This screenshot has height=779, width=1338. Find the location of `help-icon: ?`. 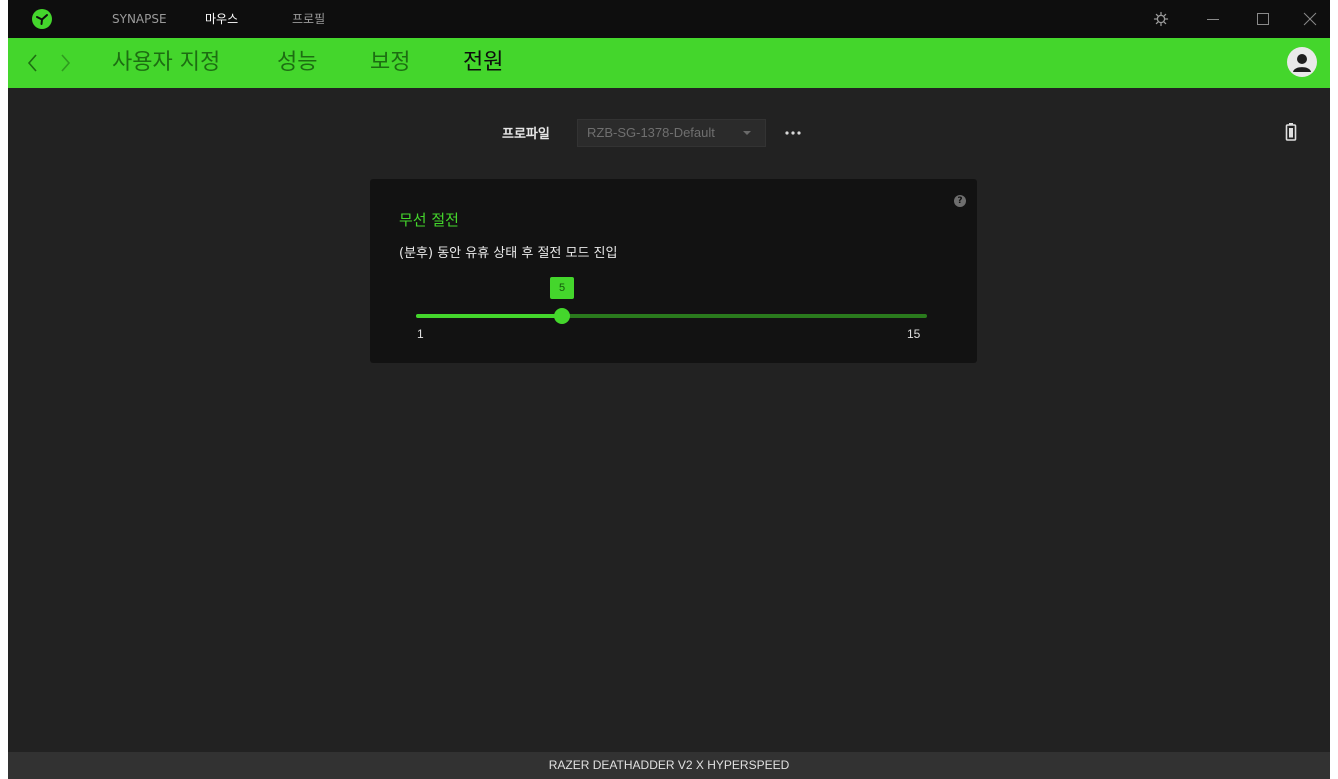

help-icon: ? is located at coordinates (960, 201).